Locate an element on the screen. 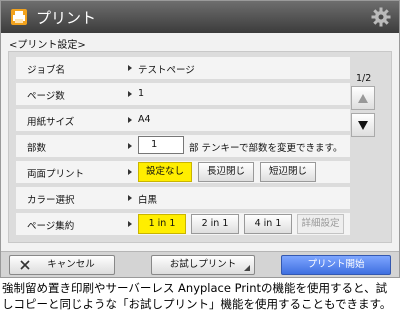 The width and height of the screenshot is (400, 330). trial-print-label: お試しプリント is located at coordinates (203, 264).